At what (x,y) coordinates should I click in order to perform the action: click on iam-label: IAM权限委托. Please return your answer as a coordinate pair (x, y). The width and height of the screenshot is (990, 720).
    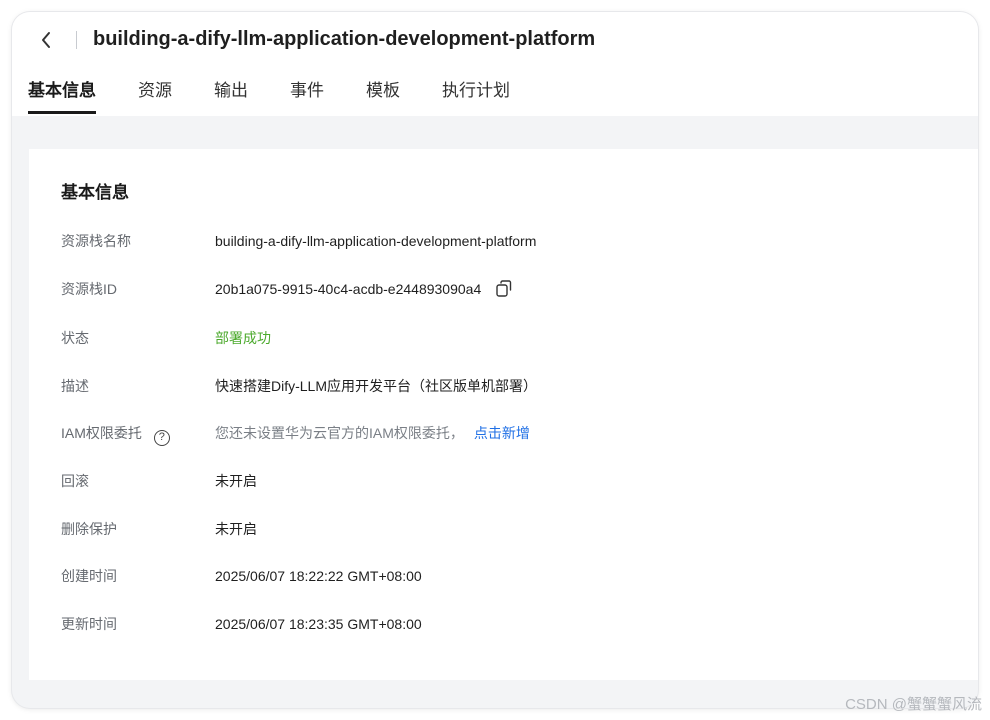
    Looking at the image, I should click on (101, 433).